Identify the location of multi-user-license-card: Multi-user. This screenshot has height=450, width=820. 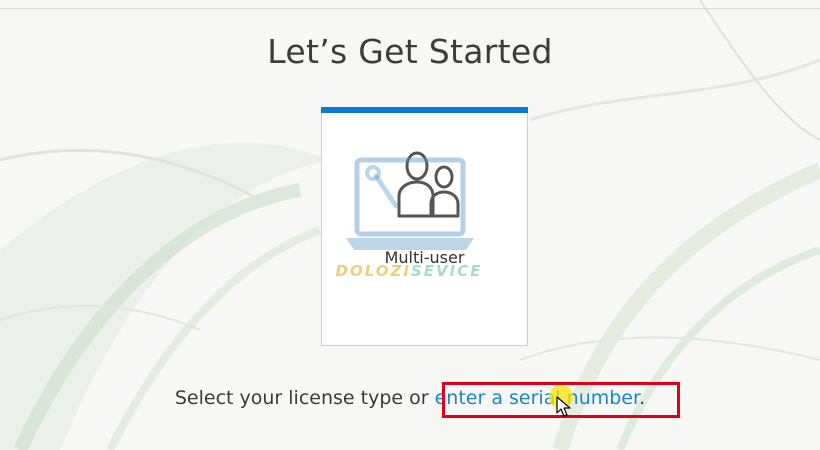
(424, 226).